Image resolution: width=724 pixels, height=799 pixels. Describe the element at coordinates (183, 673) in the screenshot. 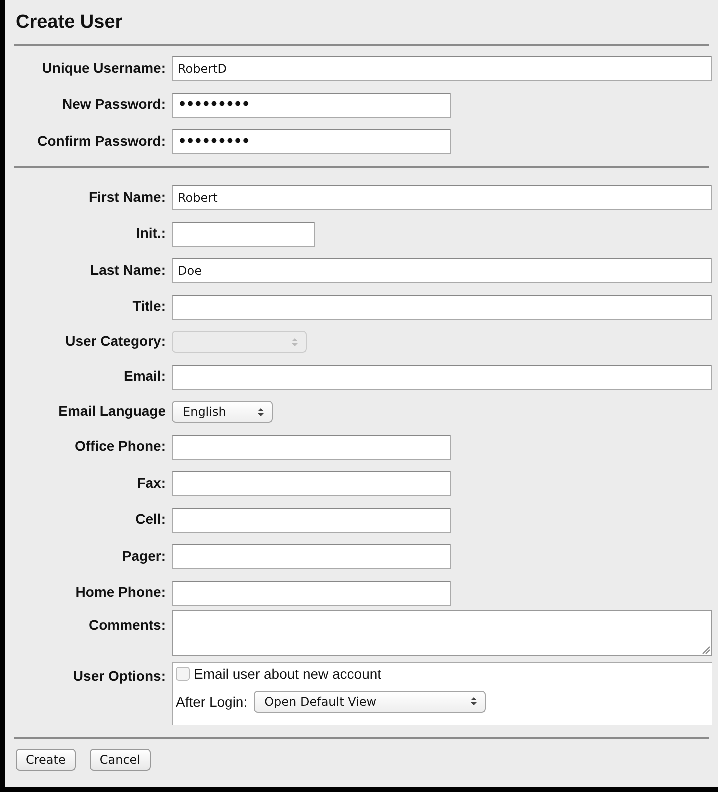

I see `checkbox` at that location.